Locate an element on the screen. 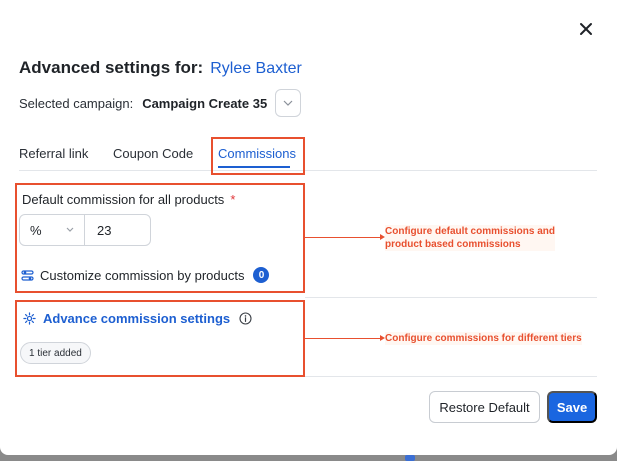 This screenshot has width=617, height=461. annotation-default-line2: product based commissions is located at coordinates (453, 244).